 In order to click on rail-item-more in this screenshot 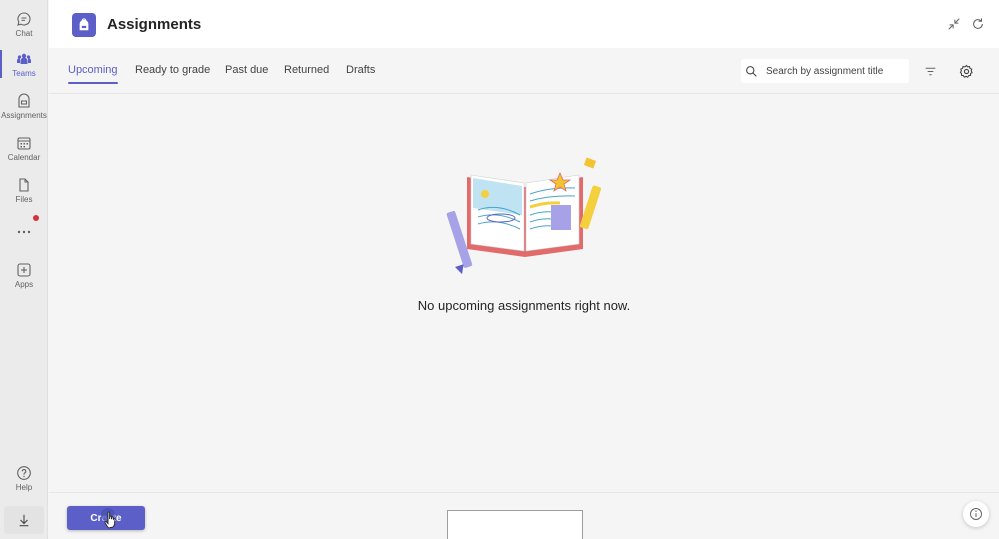, I will do `click(24, 232)`.